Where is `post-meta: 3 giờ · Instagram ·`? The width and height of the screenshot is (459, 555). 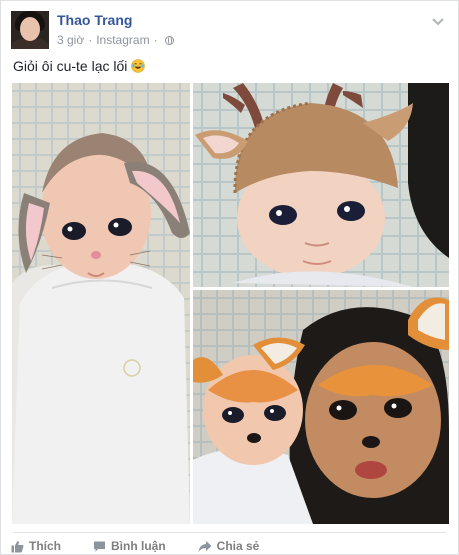 post-meta: 3 giờ · Instagram · is located at coordinates (115, 40).